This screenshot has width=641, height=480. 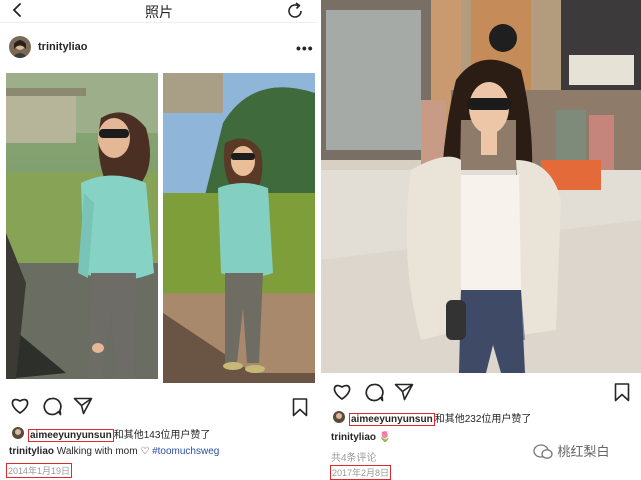 I want to click on author-avatar, so click(x=20, y=47).